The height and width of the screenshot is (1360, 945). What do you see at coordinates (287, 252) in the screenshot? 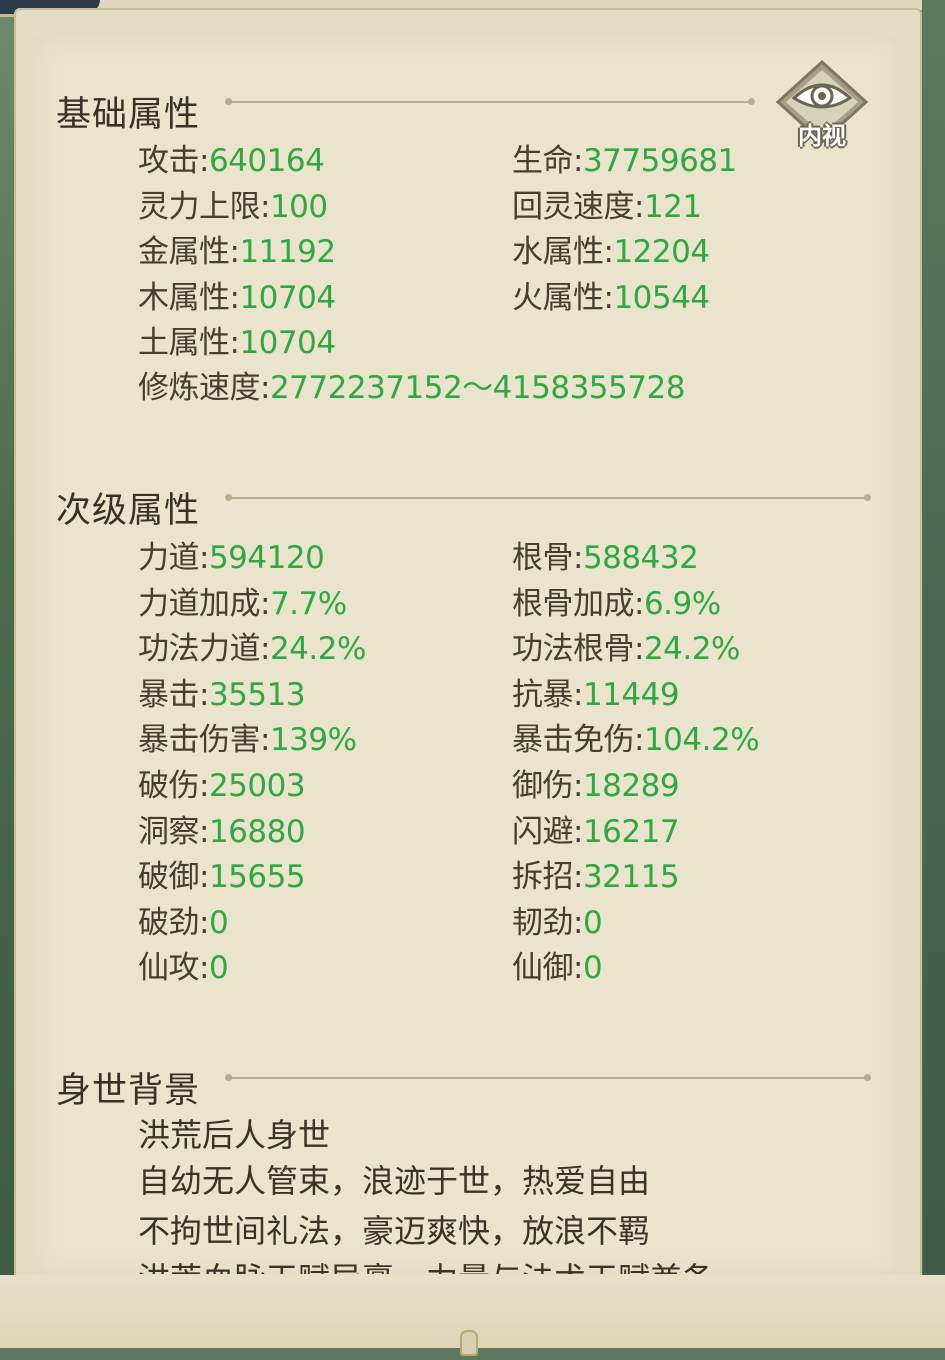
I see `stat-value: 11192` at bounding box center [287, 252].